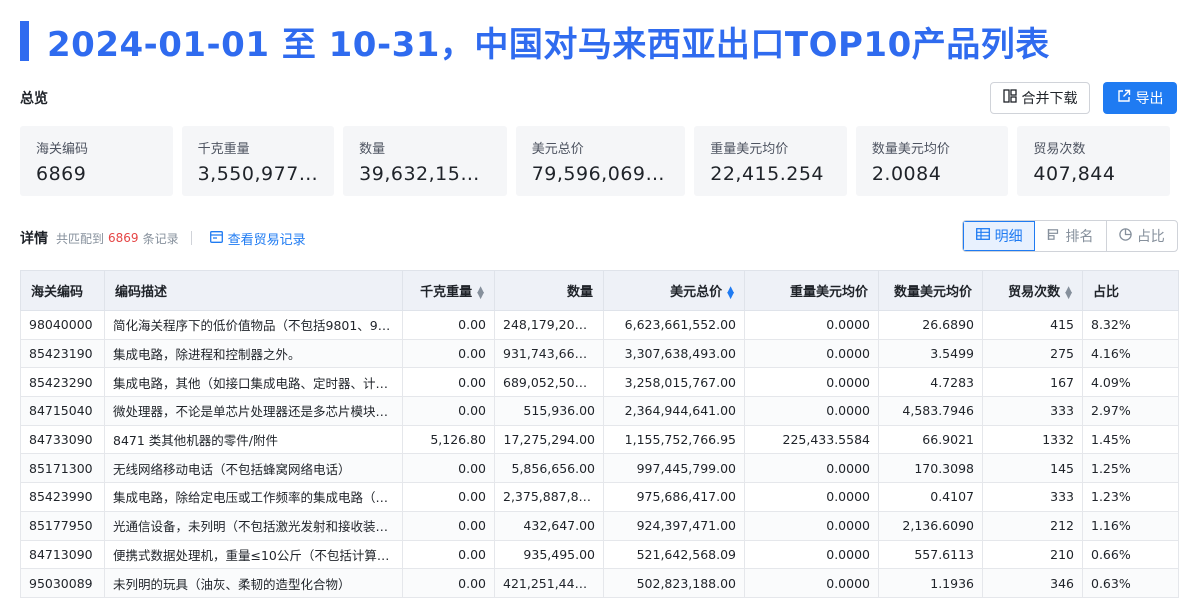 The image size is (1190, 602). Describe the element at coordinates (674, 497) in the screenshot. I see `cell-usd-total: 975,686,417.00` at that location.